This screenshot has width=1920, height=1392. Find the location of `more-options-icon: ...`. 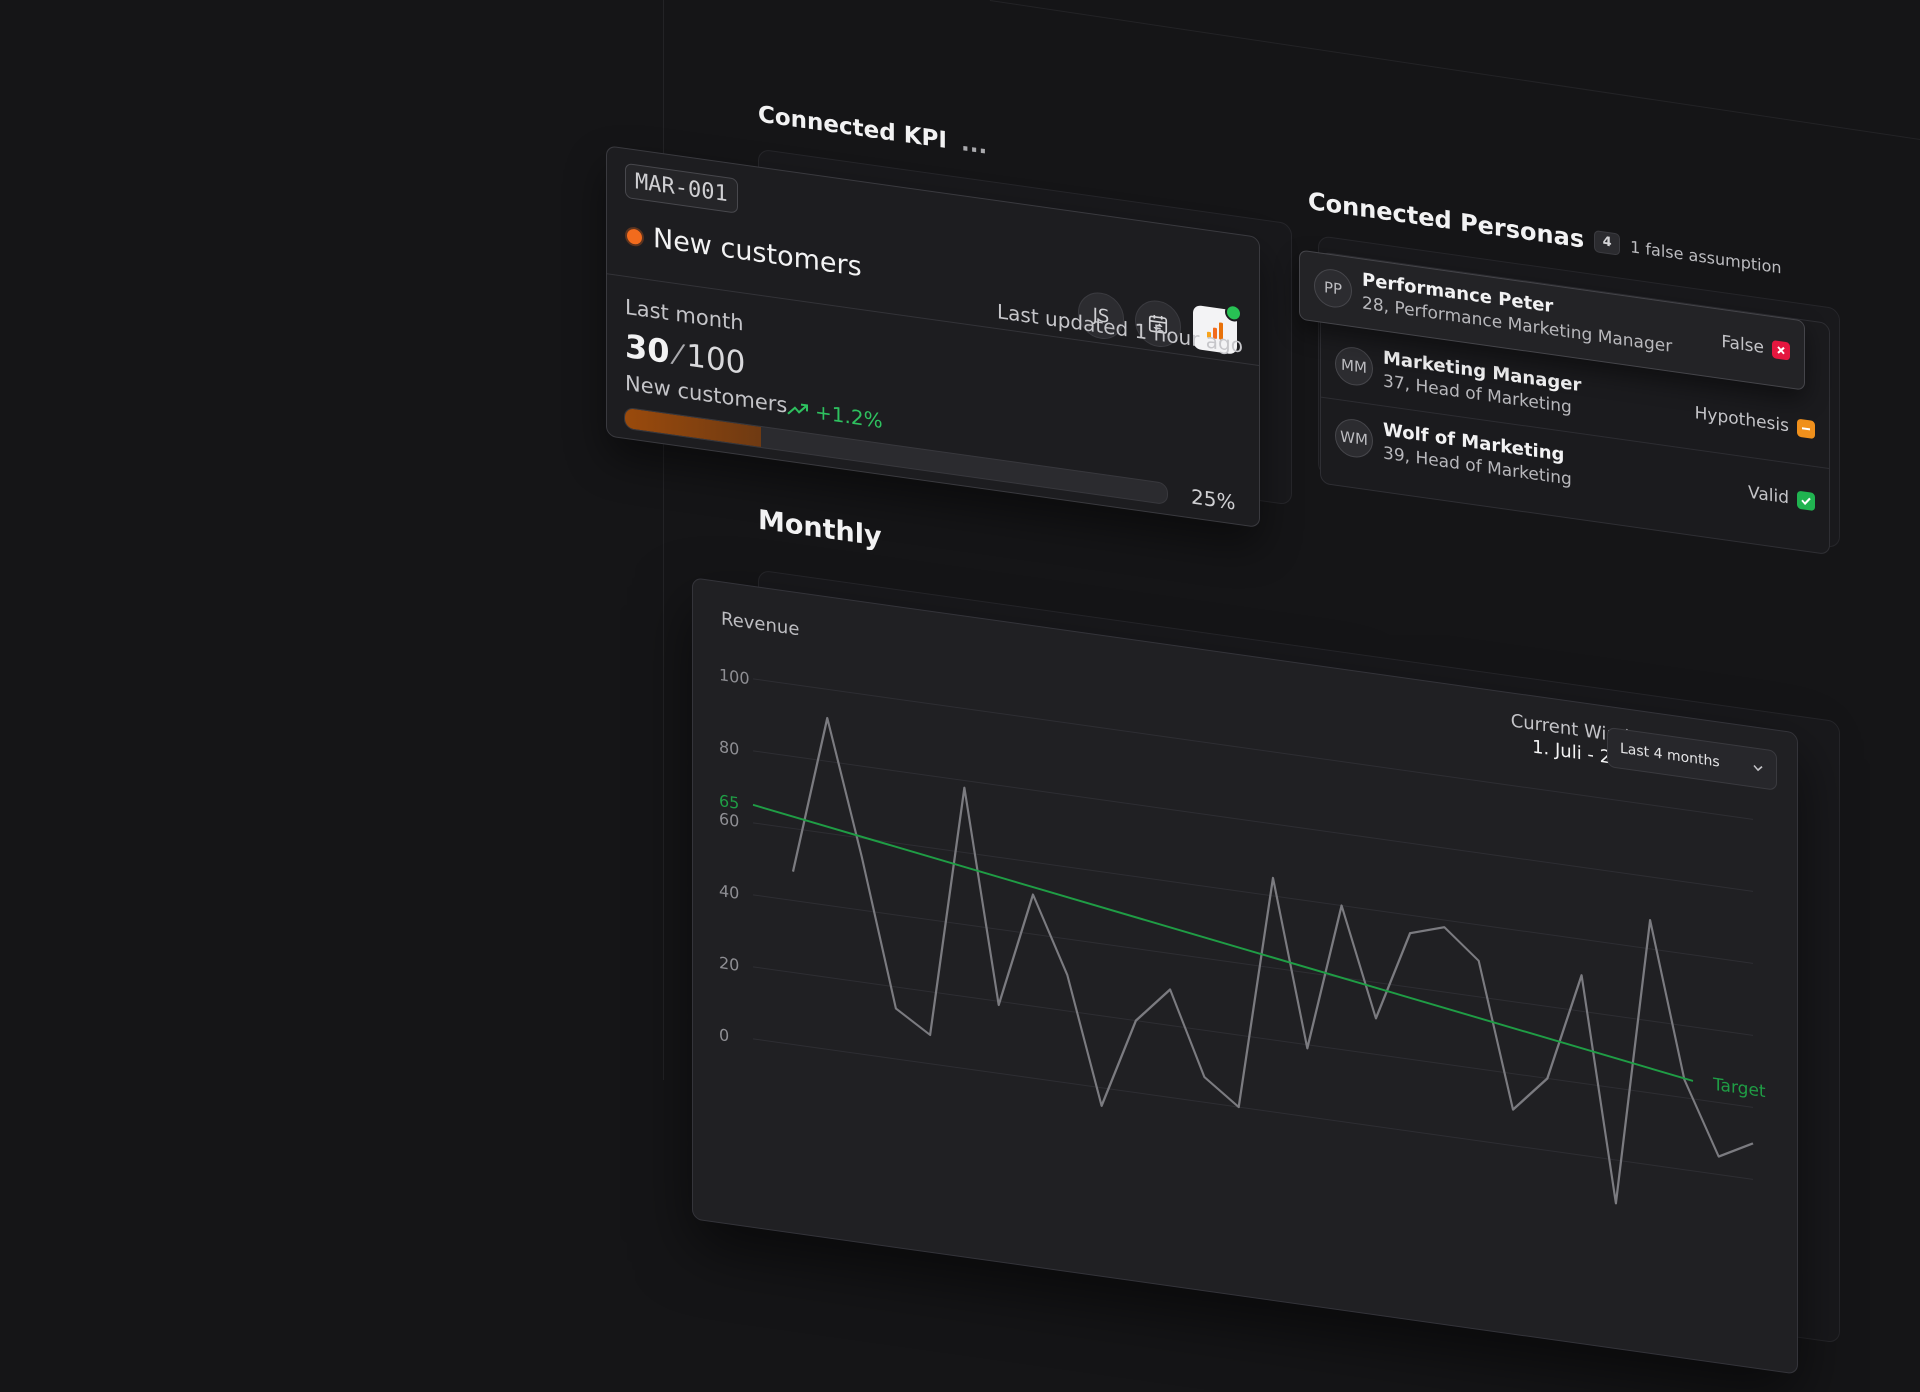

more-options-icon: ... is located at coordinates (974, 145).